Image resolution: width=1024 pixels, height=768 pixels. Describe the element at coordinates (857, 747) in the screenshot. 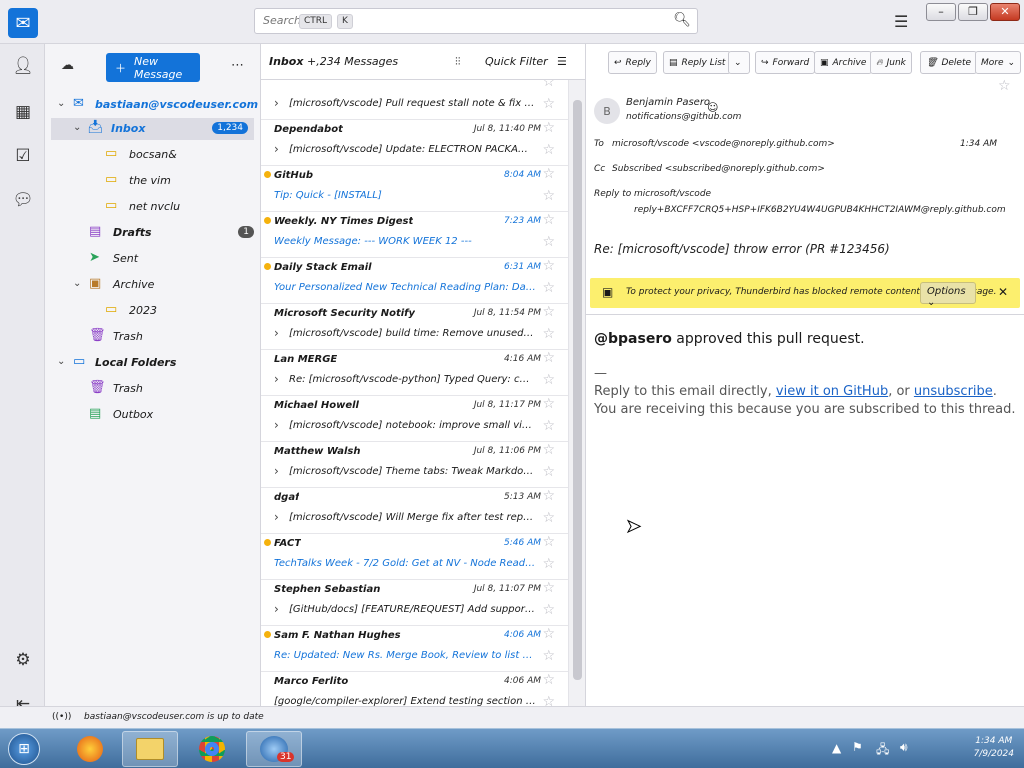

I see `action-center-flag-icon: ⚑` at that location.